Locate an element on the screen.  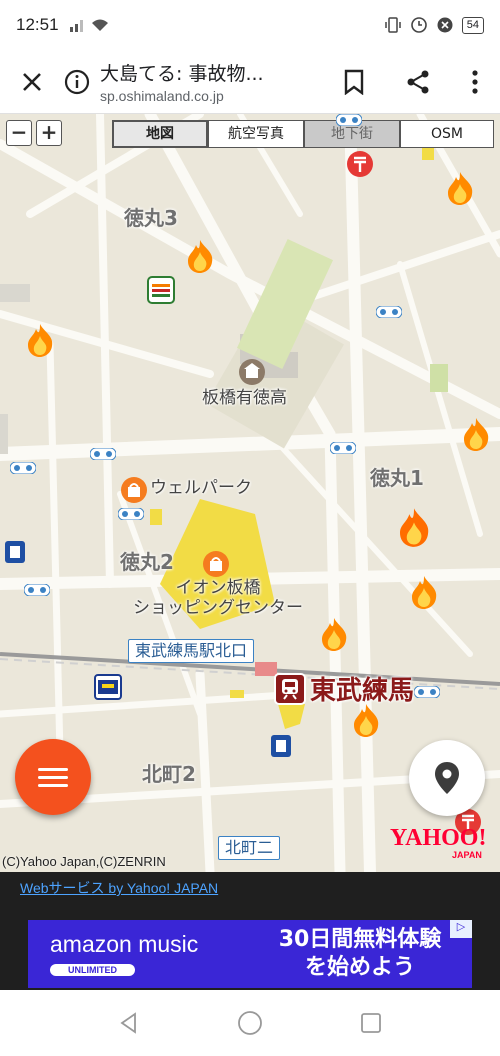
post-office-icon is located at coordinates (360, 164).